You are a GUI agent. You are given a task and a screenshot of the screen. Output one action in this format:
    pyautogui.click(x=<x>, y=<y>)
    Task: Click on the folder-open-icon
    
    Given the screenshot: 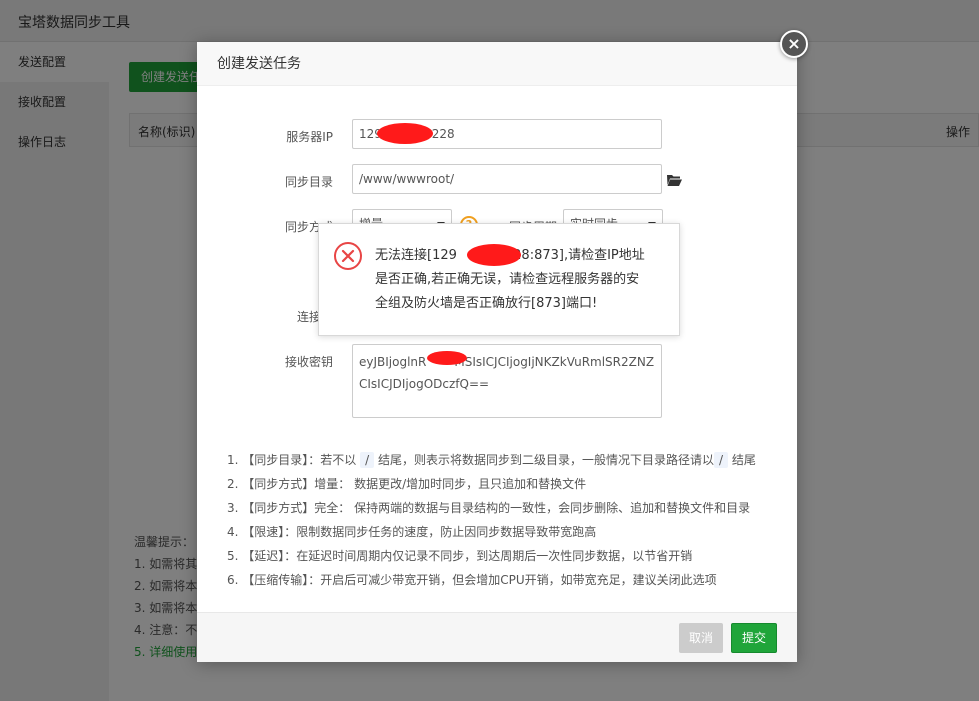 What is the action you would take?
    pyautogui.click(x=674, y=180)
    